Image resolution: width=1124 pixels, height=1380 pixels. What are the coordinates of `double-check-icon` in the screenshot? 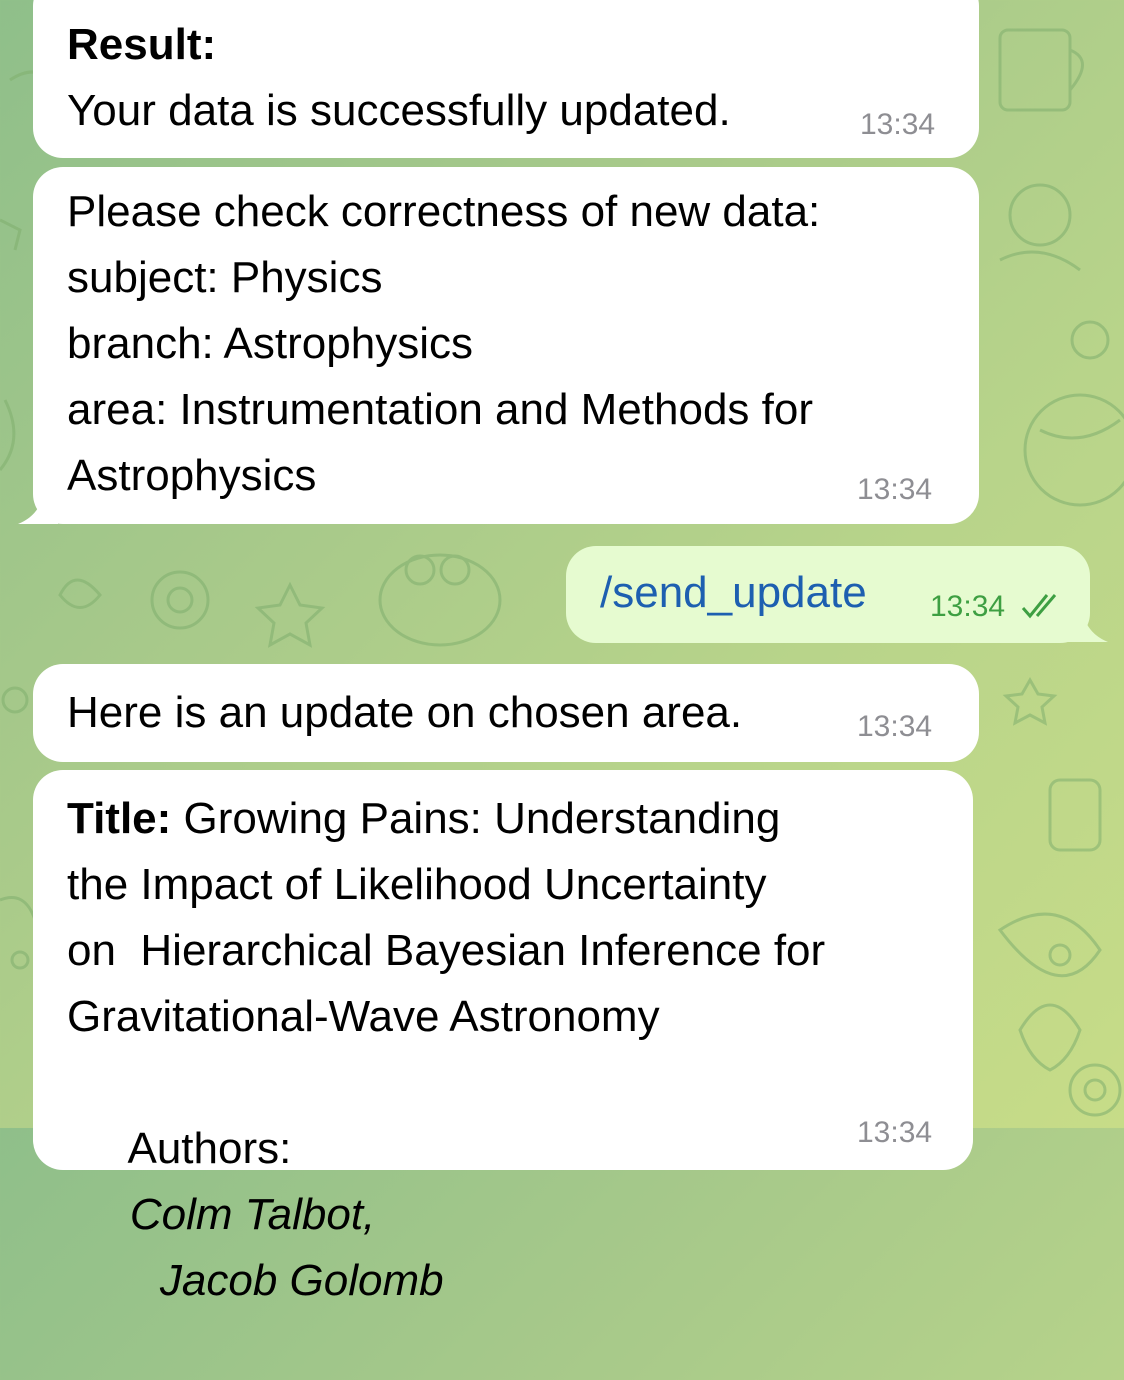 It's located at (1039, 606).